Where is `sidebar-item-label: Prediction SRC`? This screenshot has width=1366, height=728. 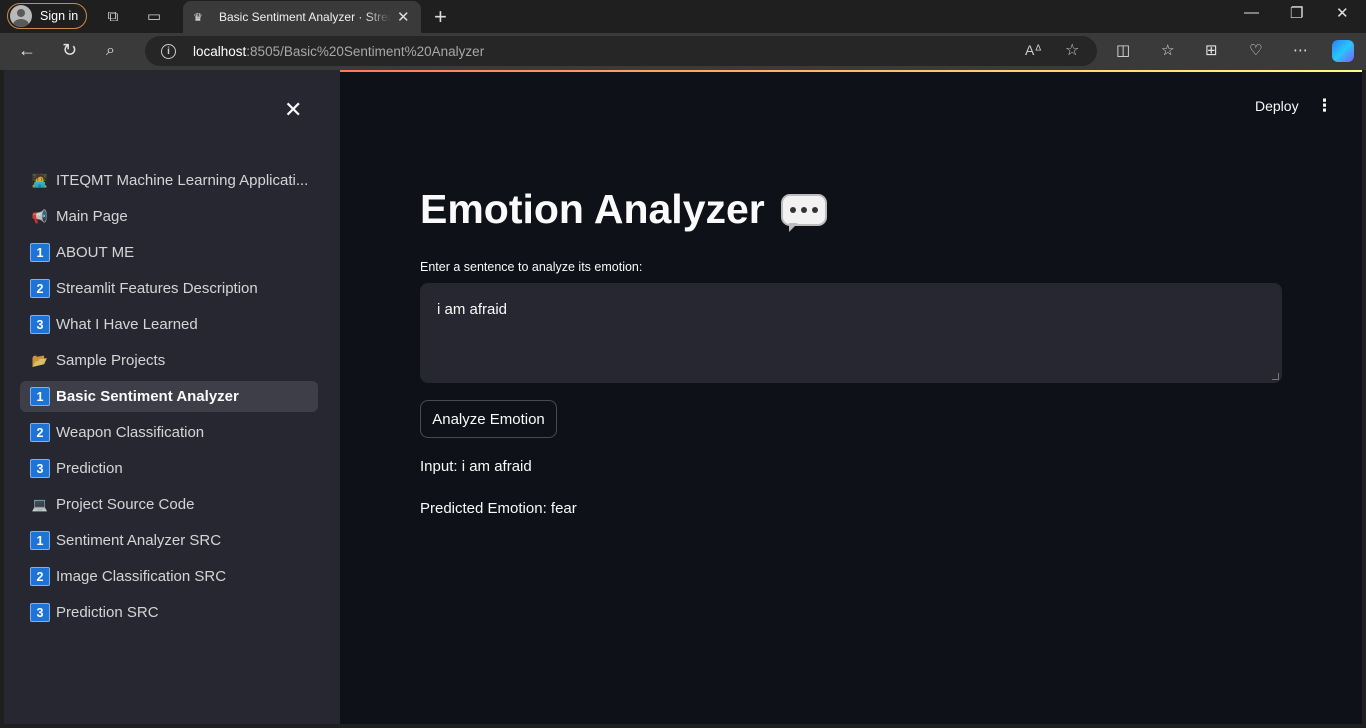 sidebar-item-label: Prediction SRC is located at coordinates (107, 612).